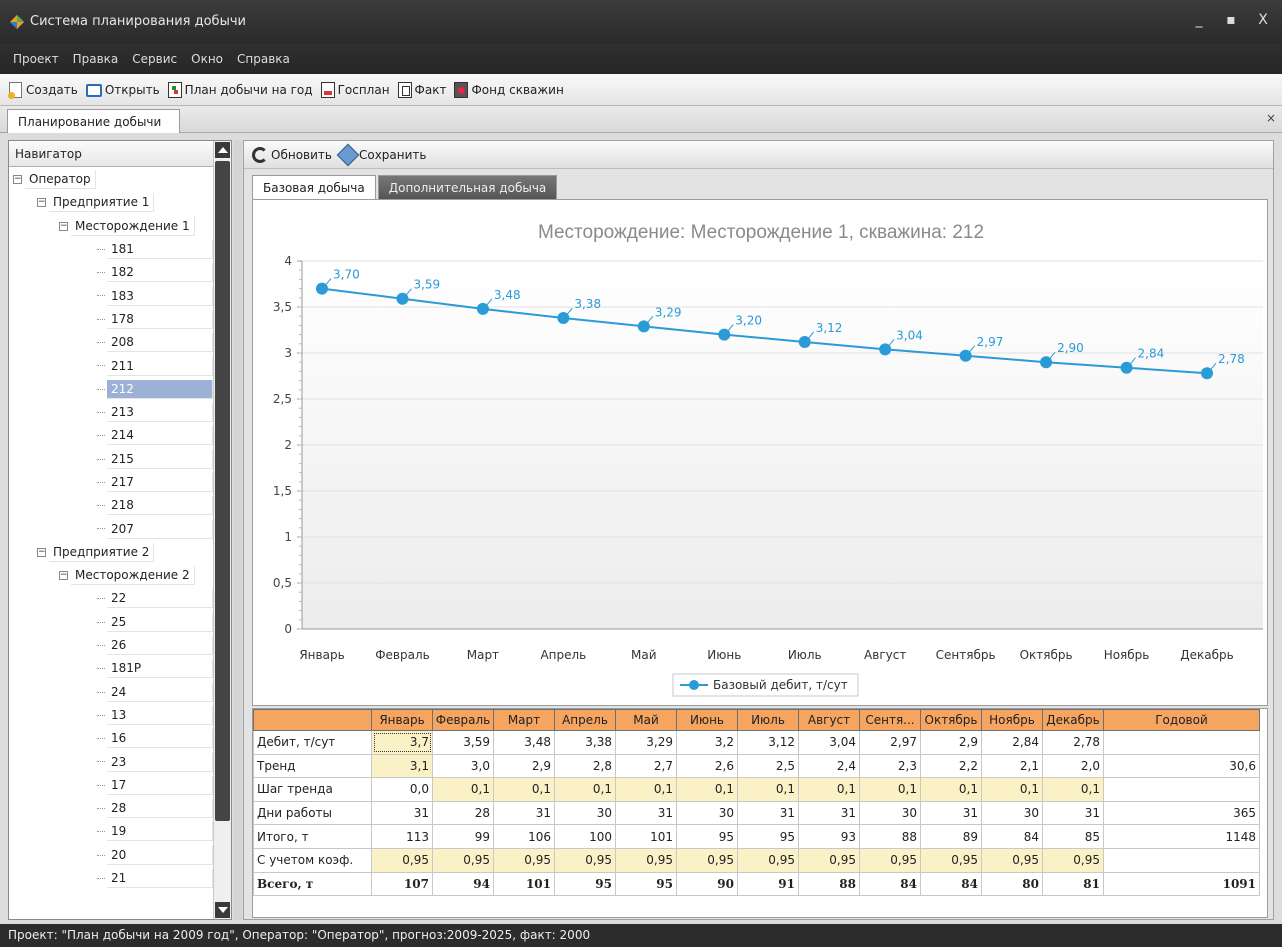 The width and height of the screenshot is (1282, 947). I want to click on tree-node: − Месторождение 2, so click(111, 575).